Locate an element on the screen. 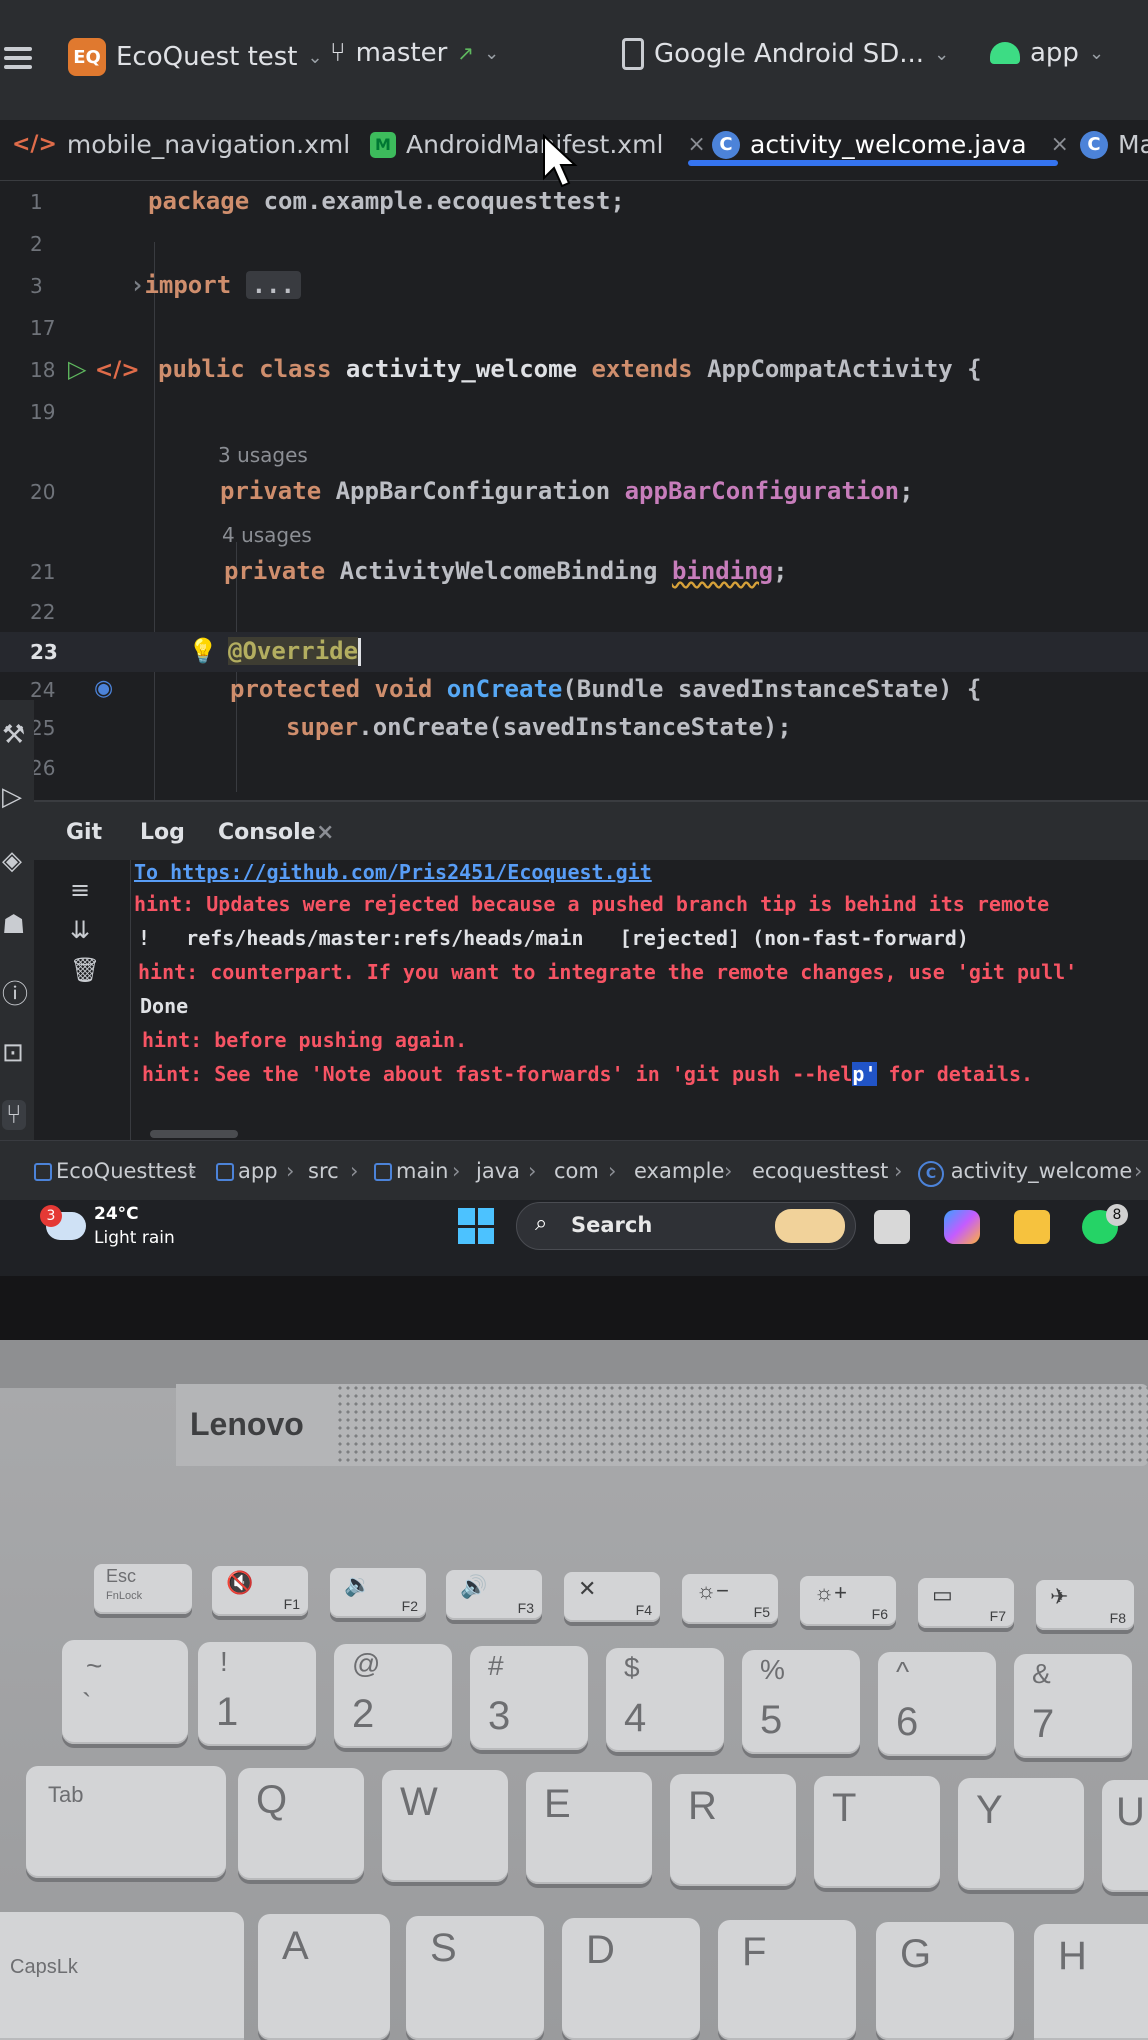 This screenshot has height=2040, width=1148. search-icon: ⌕ is located at coordinates (541, 1223).